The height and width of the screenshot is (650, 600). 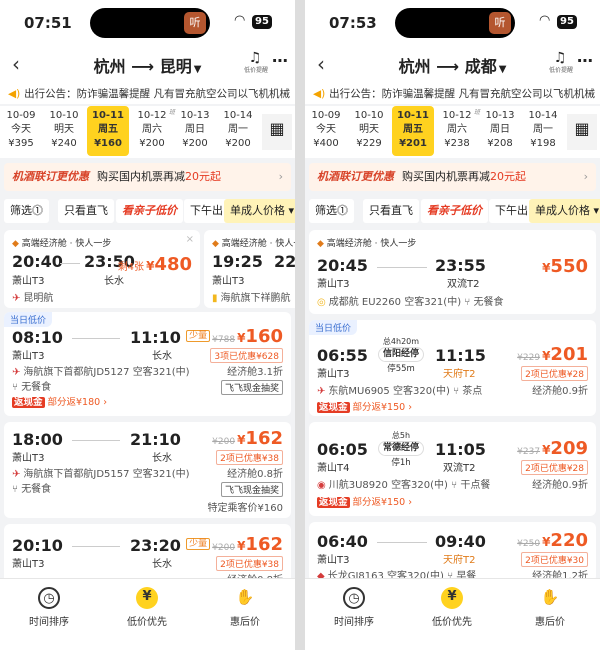 What do you see at coordinates (38, 298) in the screenshot?
I see `airline-name: 昆明航` at bounding box center [38, 298].